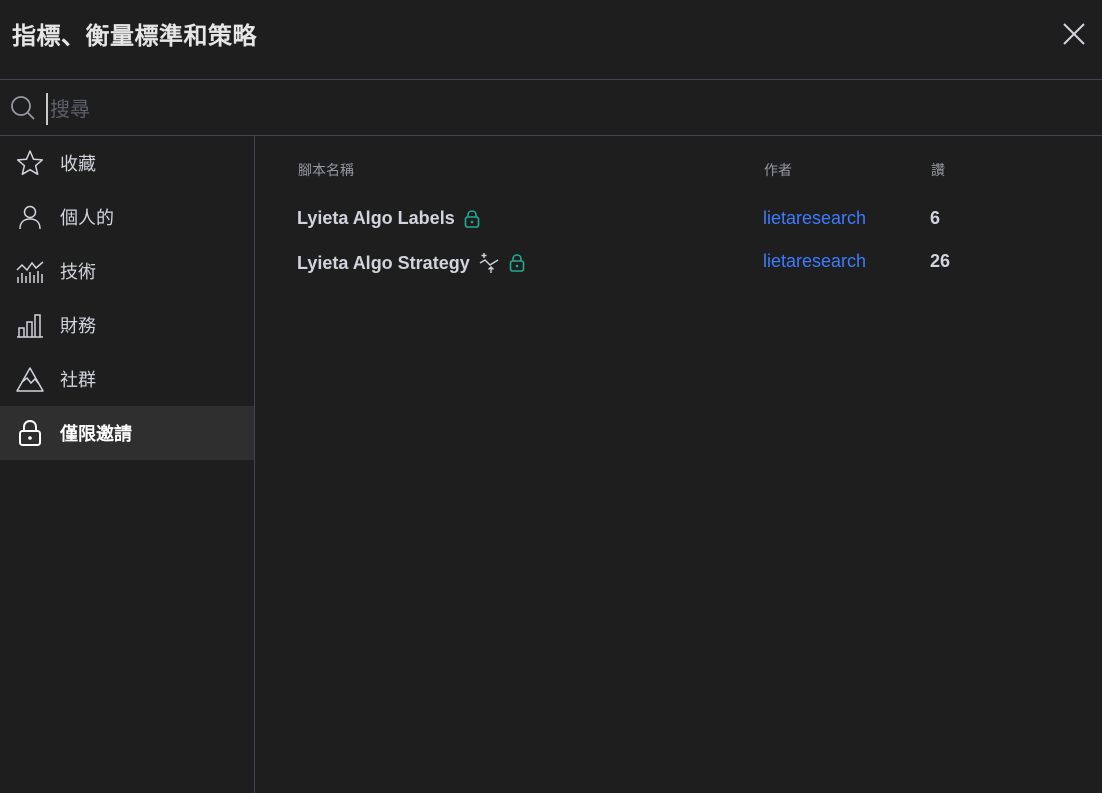 Image resolution: width=1102 pixels, height=793 pixels. What do you see at coordinates (30, 217) in the screenshot?
I see `user-icon` at bounding box center [30, 217].